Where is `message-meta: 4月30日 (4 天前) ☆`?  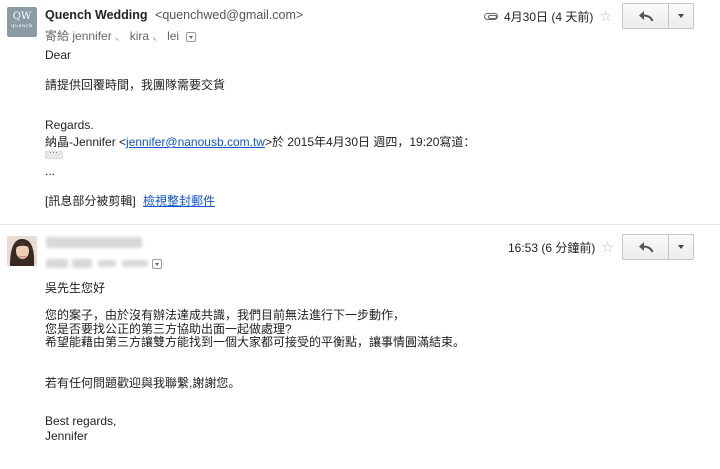 message-meta: 4月30日 (4 天前) ☆ is located at coordinates (548, 16).